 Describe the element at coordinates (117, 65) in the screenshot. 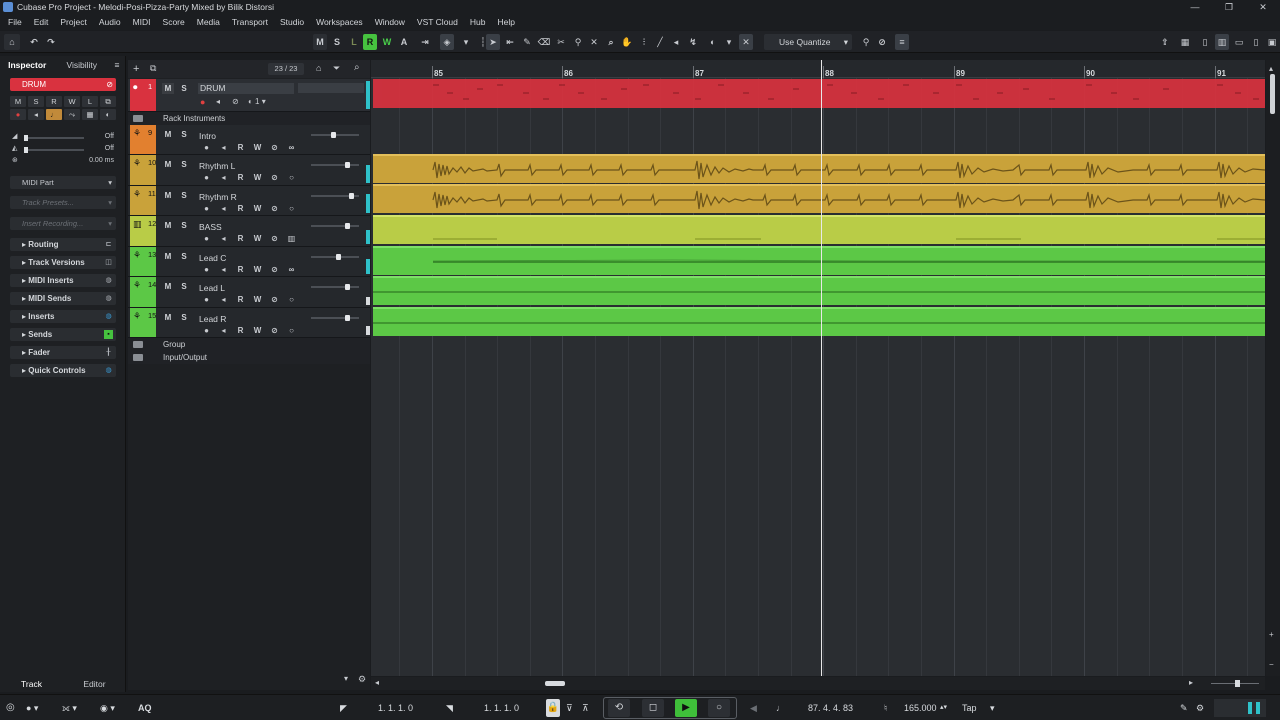

I see `inspector-menu-icon: ≡` at that location.